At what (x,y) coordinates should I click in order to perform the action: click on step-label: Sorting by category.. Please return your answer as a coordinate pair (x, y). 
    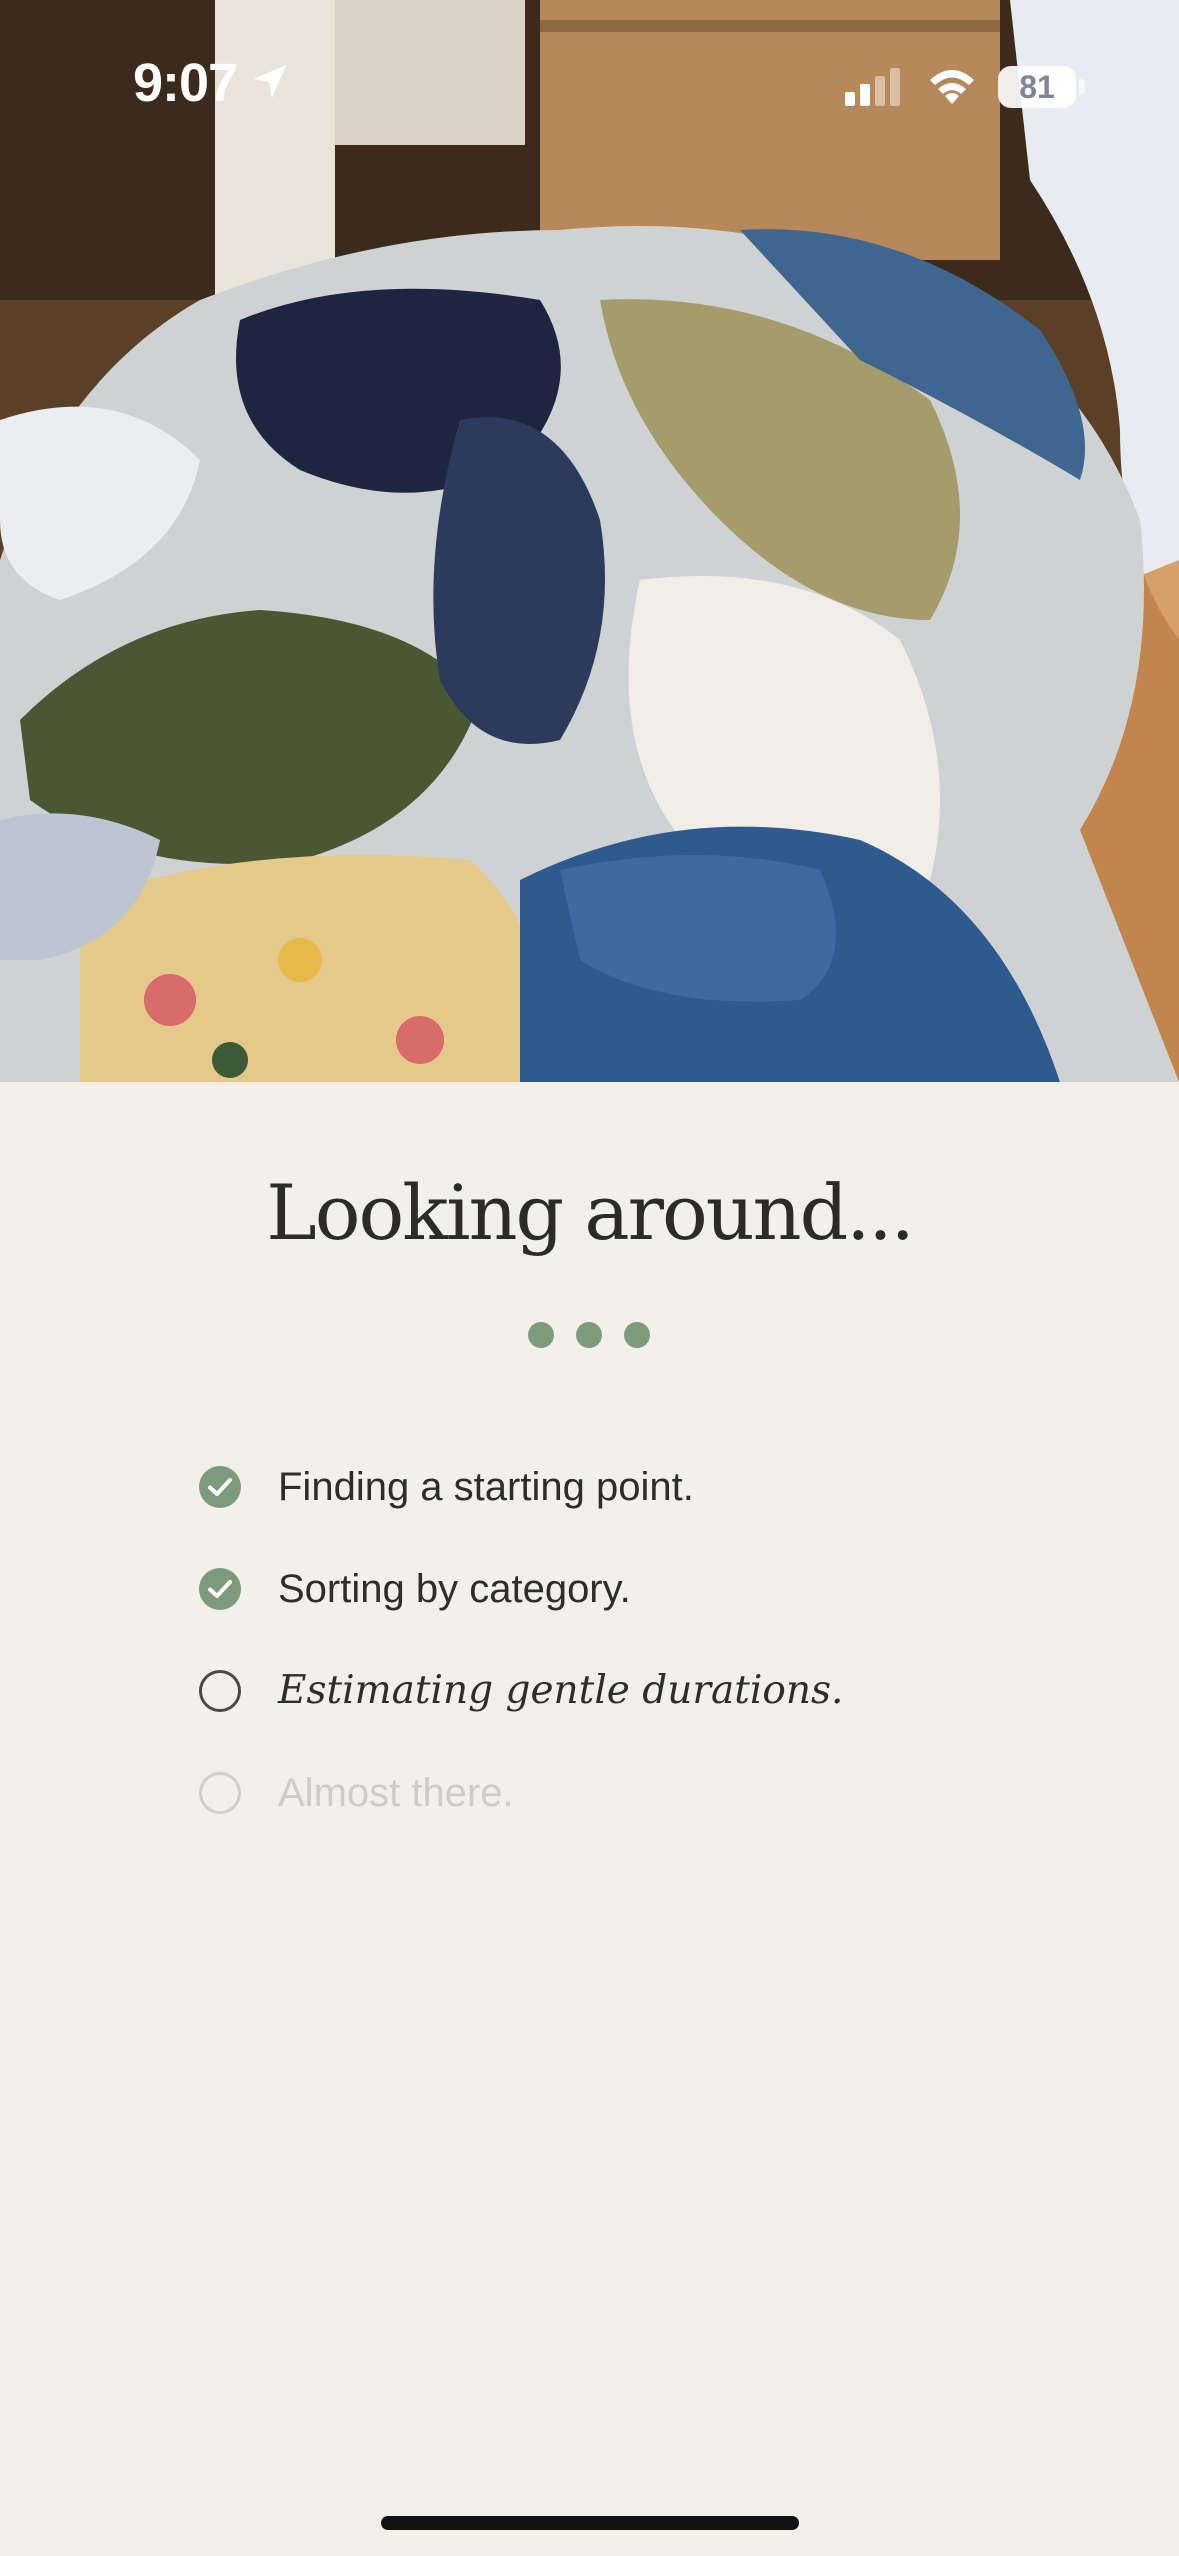
    Looking at the image, I should click on (454, 1589).